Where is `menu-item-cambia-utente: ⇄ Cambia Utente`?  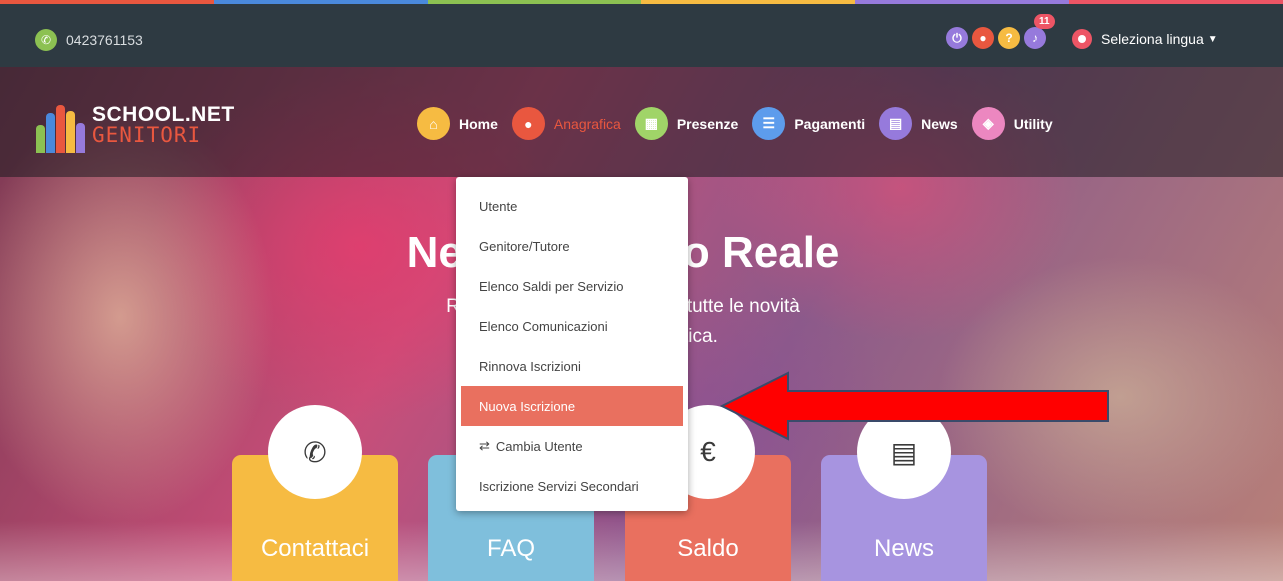 menu-item-cambia-utente: ⇄ Cambia Utente is located at coordinates (572, 446).